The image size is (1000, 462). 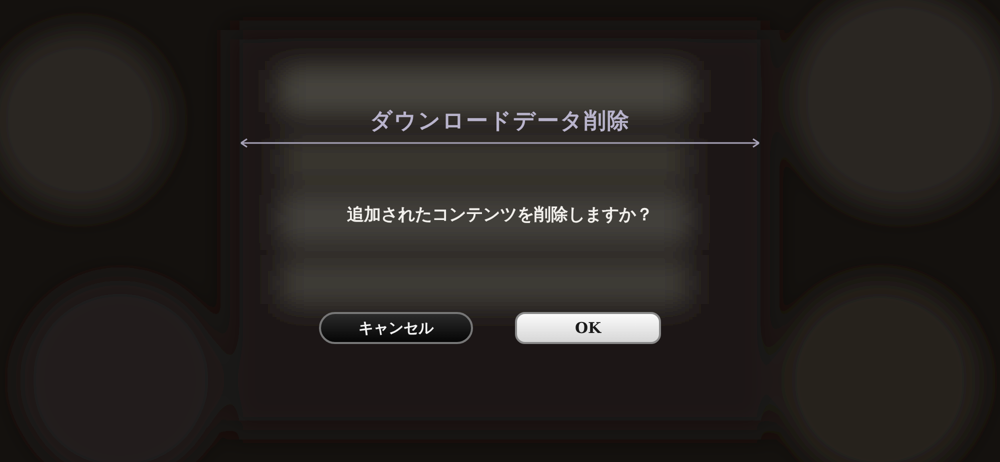 What do you see at coordinates (396, 328) in the screenshot?
I see `cancel-button: キャンセル` at bounding box center [396, 328].